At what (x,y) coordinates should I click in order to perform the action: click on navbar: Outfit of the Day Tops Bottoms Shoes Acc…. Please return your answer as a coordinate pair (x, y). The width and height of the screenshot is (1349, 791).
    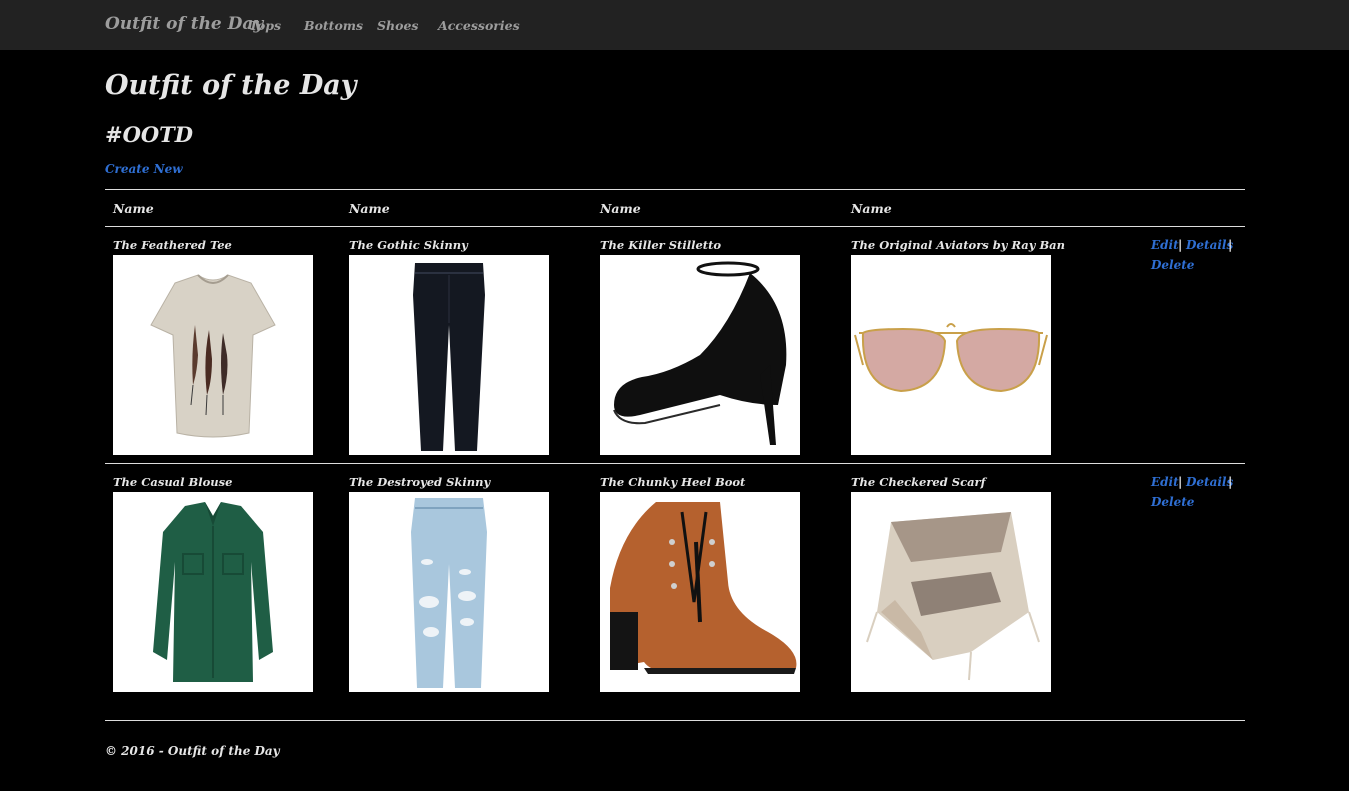
    Looking at the image, I should click on (674, 25).